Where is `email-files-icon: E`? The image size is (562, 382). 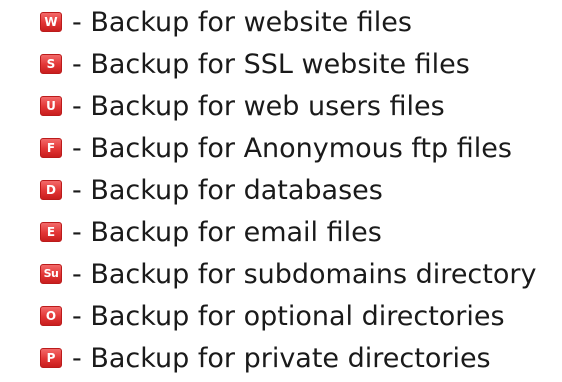 email-files-icon: E is located at coordinates (51, 232).